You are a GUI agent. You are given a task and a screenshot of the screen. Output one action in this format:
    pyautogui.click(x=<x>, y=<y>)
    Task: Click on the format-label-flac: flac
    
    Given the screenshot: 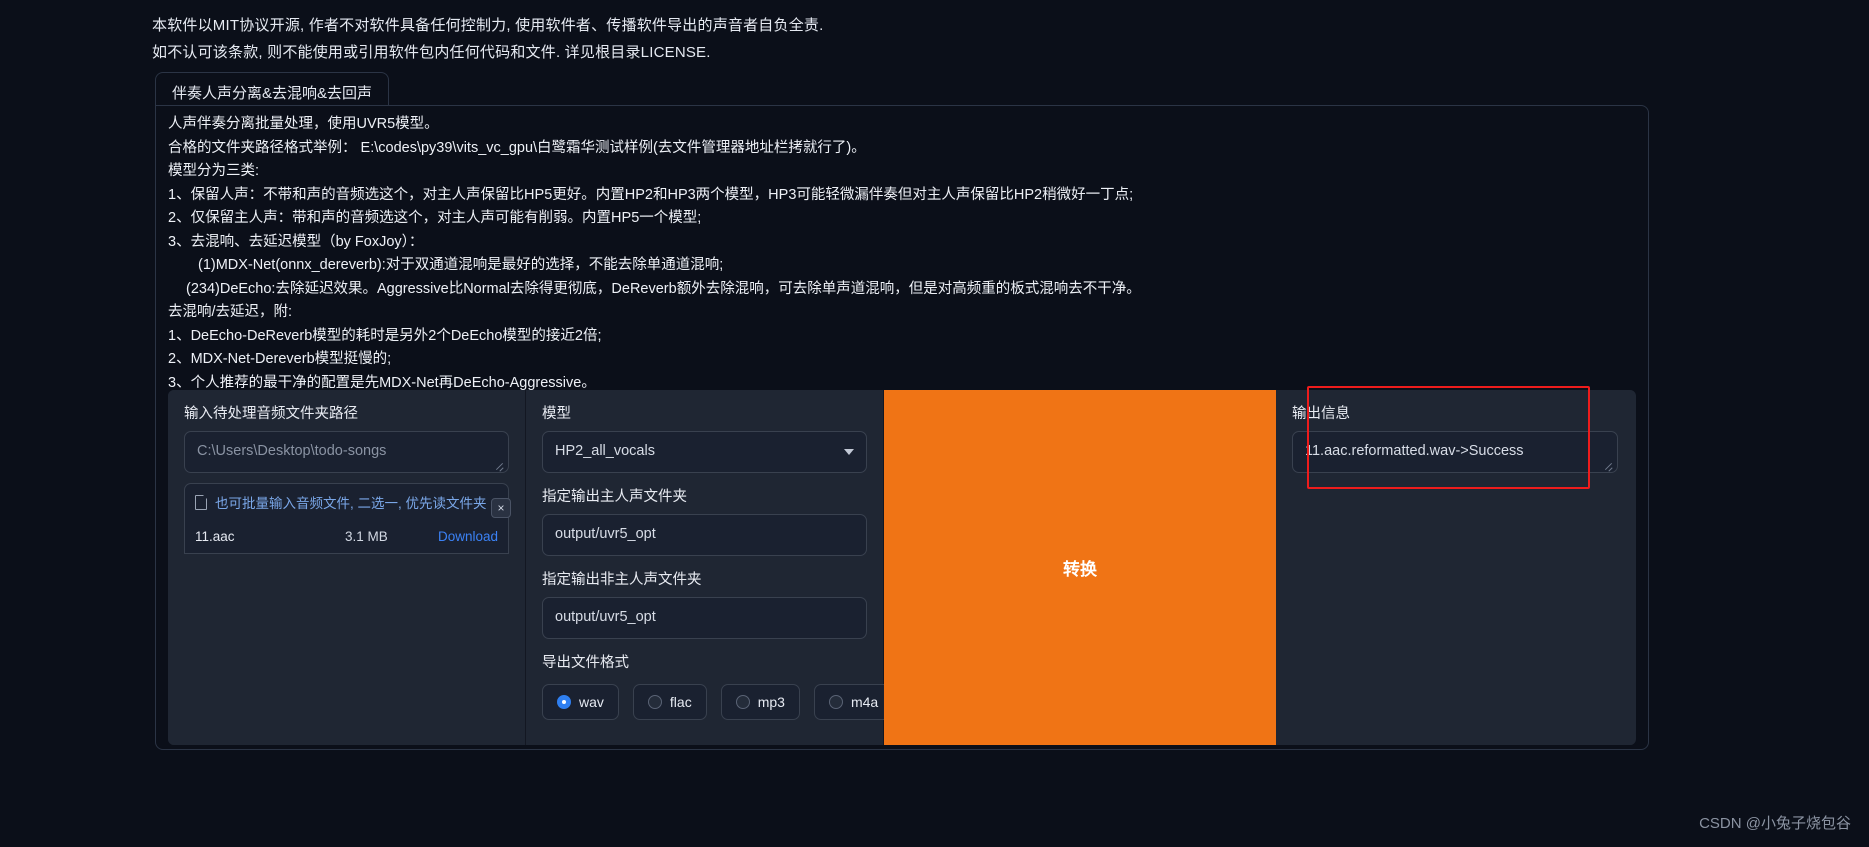 What is the action you would take?
    pyautogui.click(x=680, y=702)
    